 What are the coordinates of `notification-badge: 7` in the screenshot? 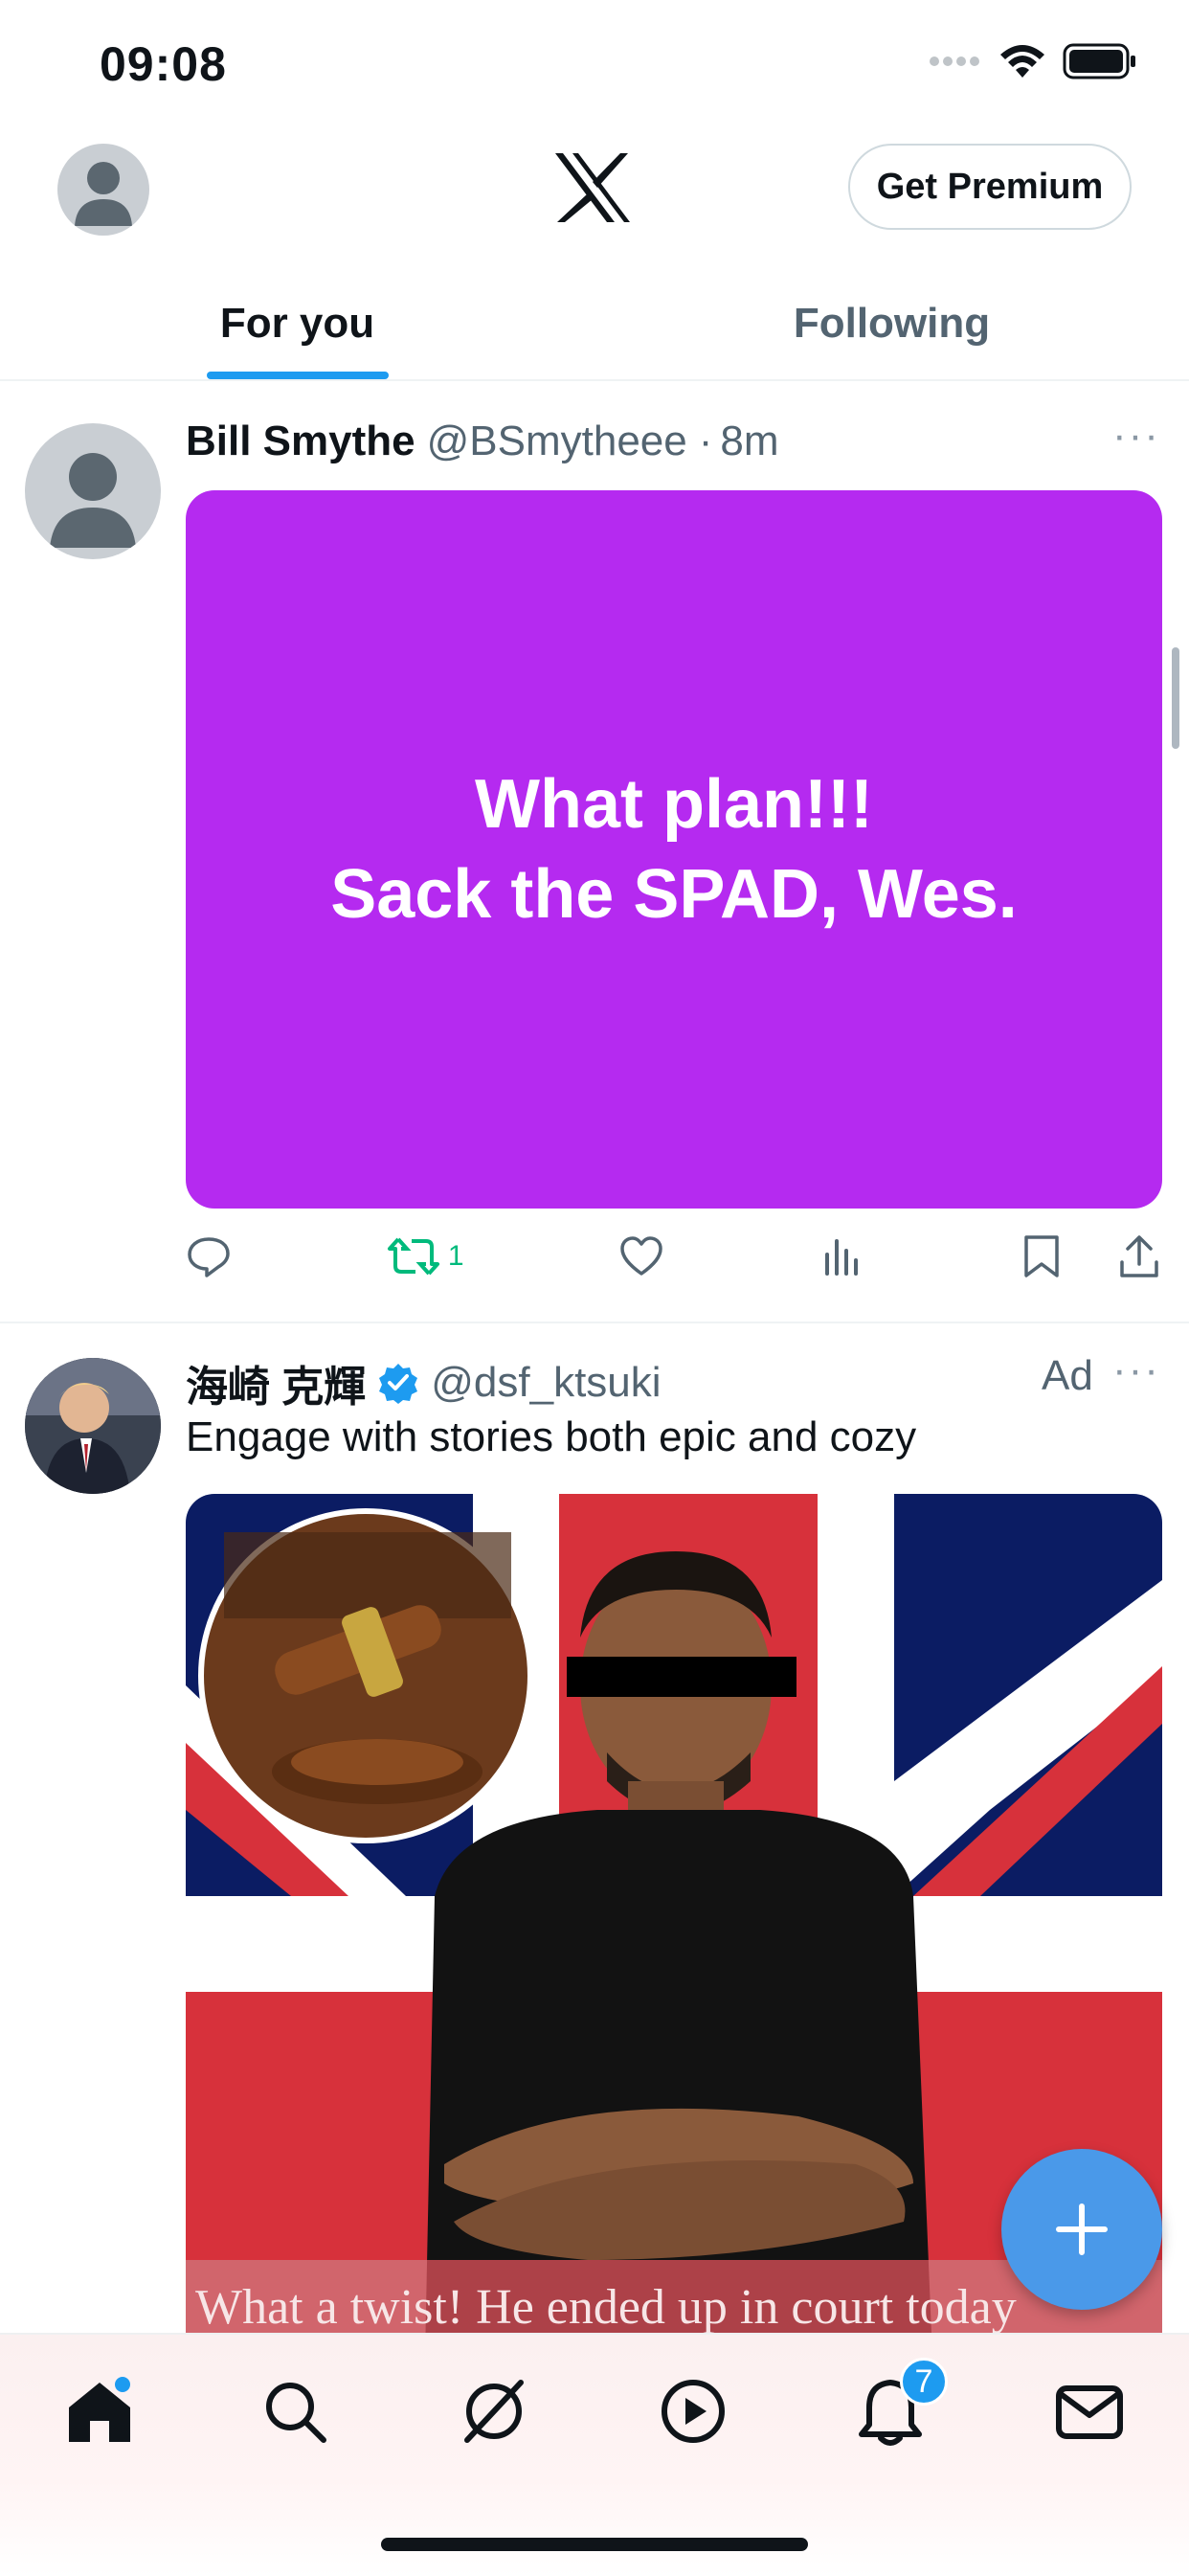 It's located at (924, 2382).